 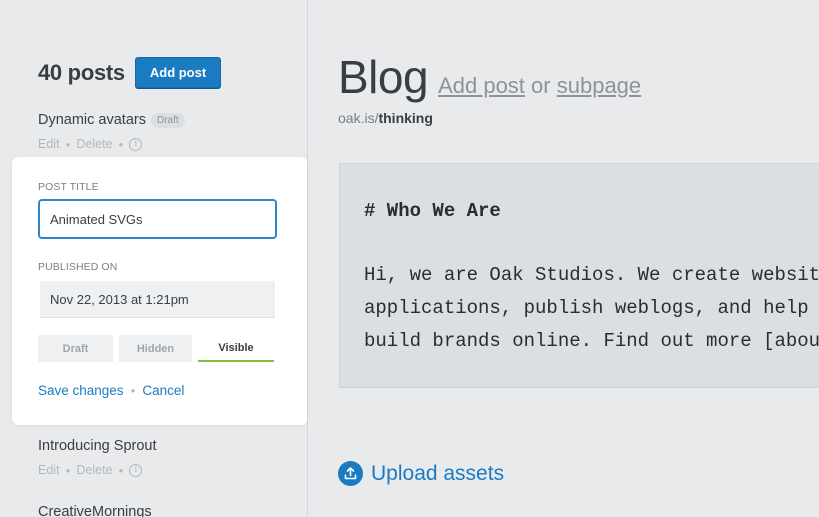 What do you see at coordinates (178, 72) in the screenshot?
I see `add-post-button: Add post` at bounding box center [178, 72].